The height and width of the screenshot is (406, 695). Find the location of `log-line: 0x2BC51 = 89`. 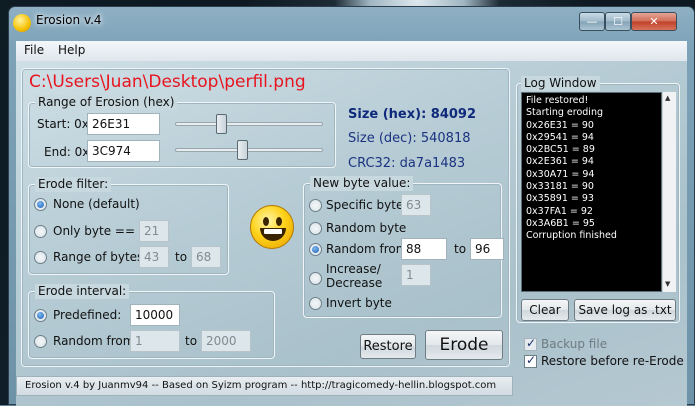

log-line: 0x2BC51 = 89 is located at coordinates (560, 150).